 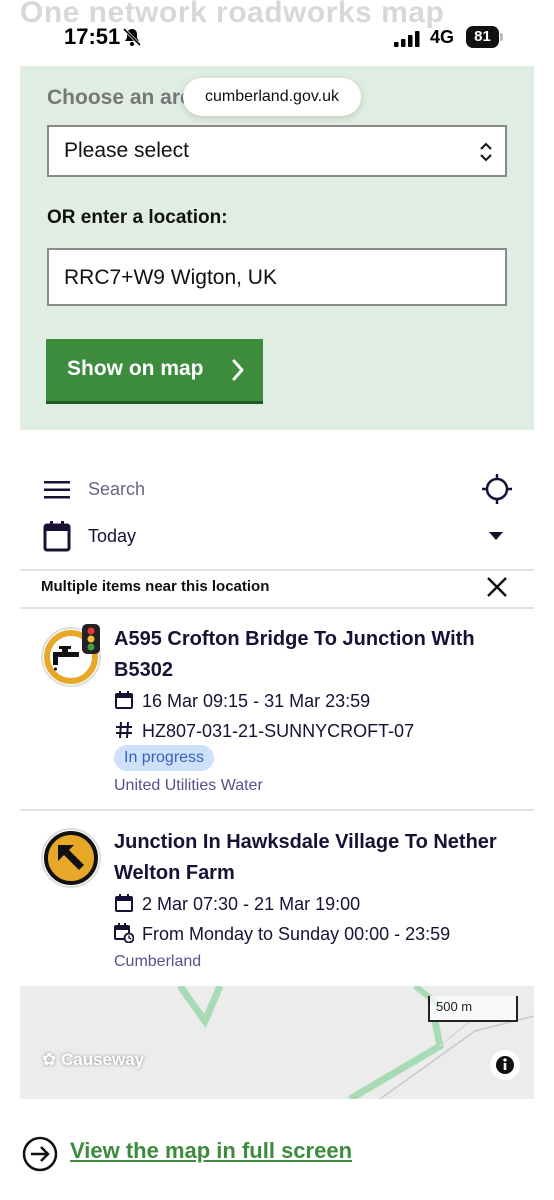 I want to click on map-search-input: Search, so click(x=116, y=489).